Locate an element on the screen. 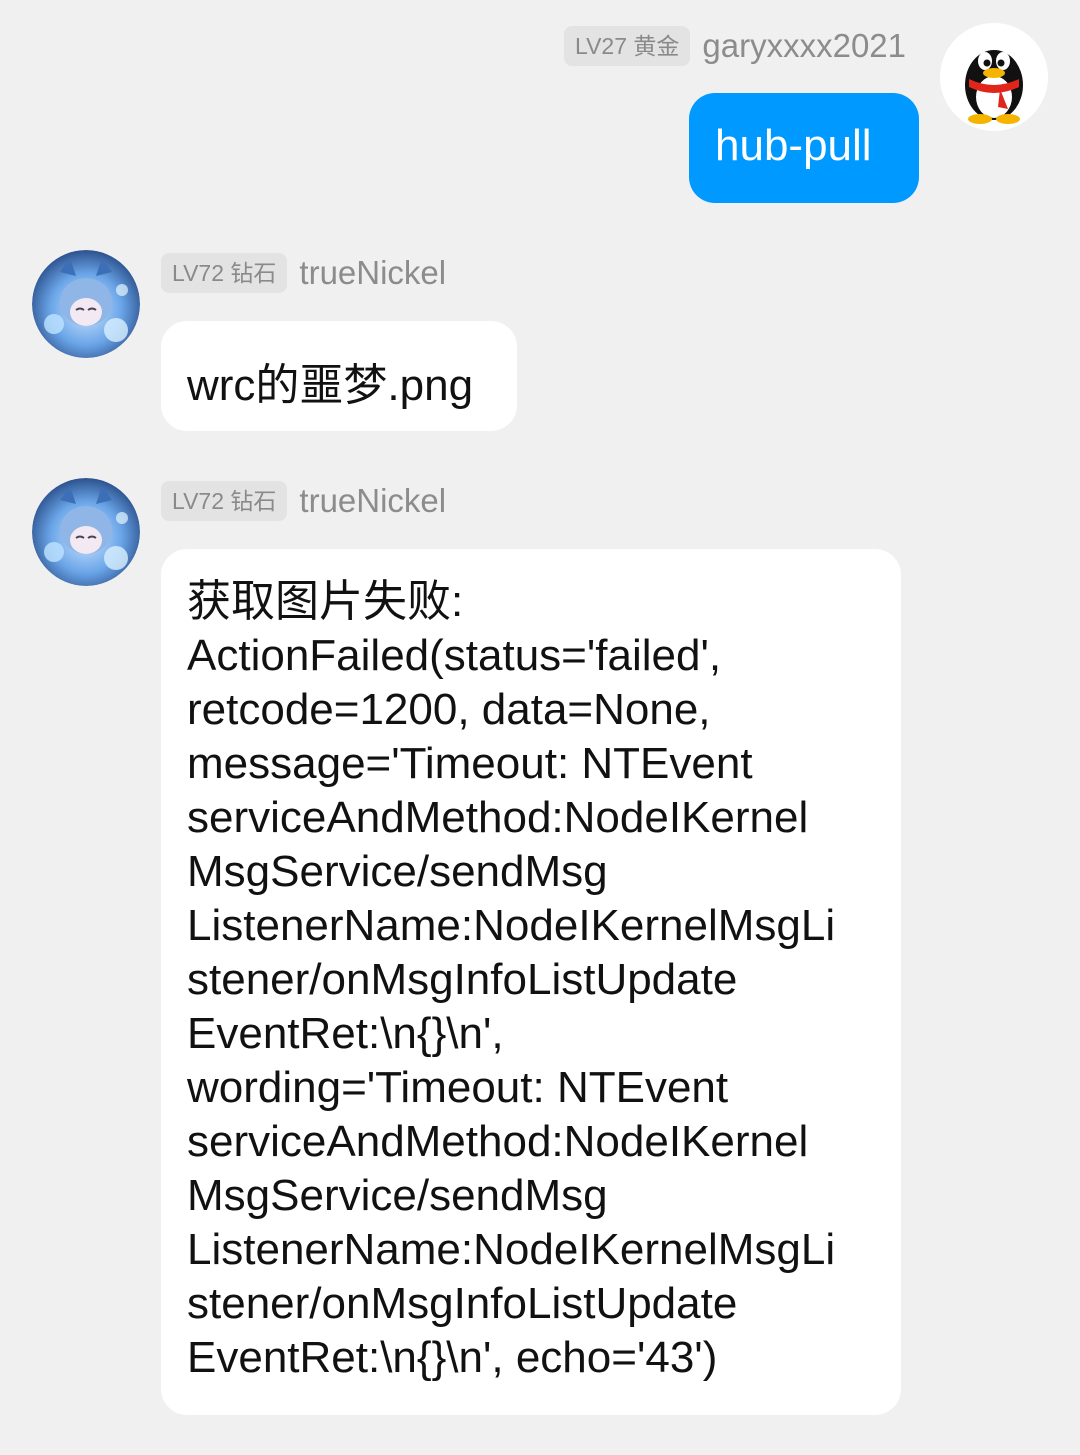 This screenshot has height=1455, width=1080. message-text: hub-pull is located at coordinates (793, 145).